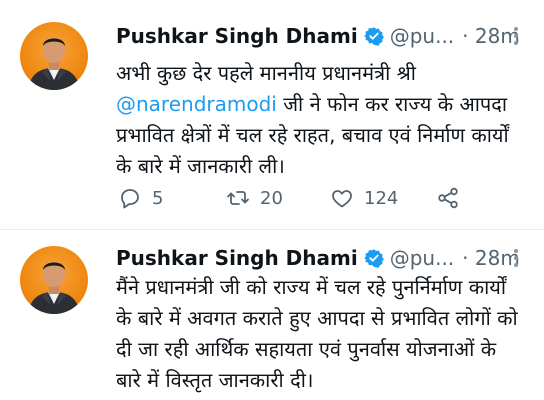 Image resolution: width=544 pixels, height=400 pixels. Describe the element at coordinates (328, 198) in the screenshot. I see `tweet-actions: 5 20 124` at that location.